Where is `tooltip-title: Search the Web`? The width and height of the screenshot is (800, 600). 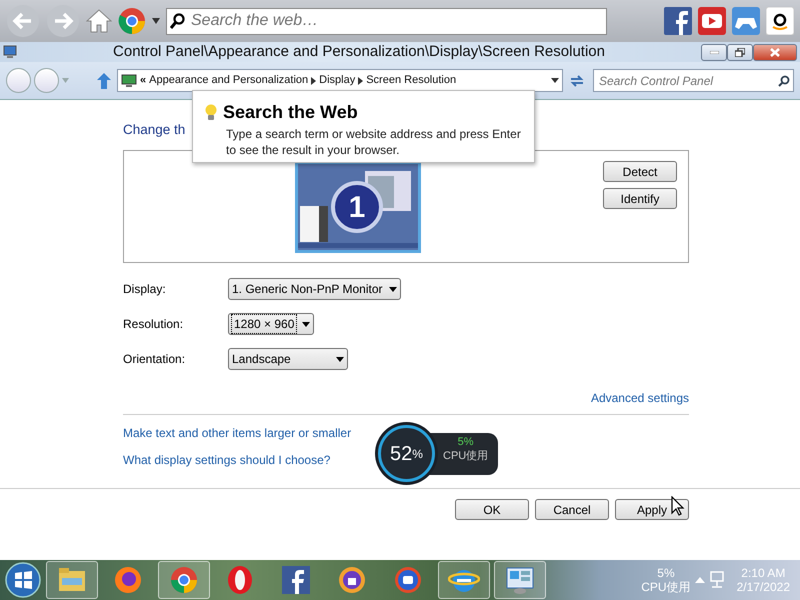
tooltip-title: Search the Web is located at coordinates (290, 112).